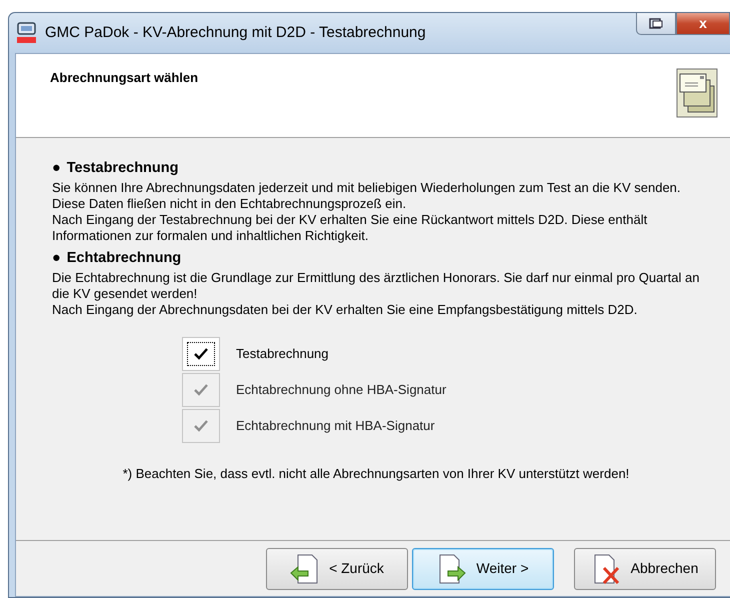  I want to click on app-icon, so click(26, 33).